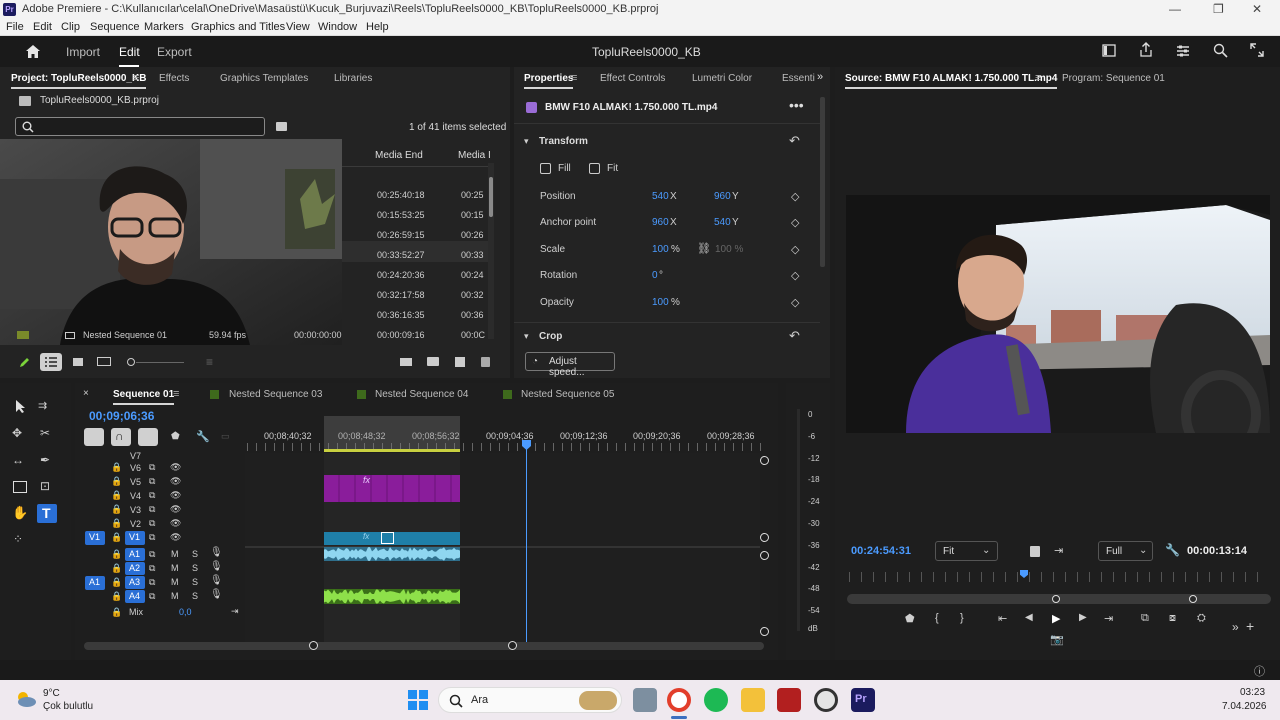 This screenshot has width=1280, height=720. I want to click on v1-video-clip: fx, so click(392, 538).